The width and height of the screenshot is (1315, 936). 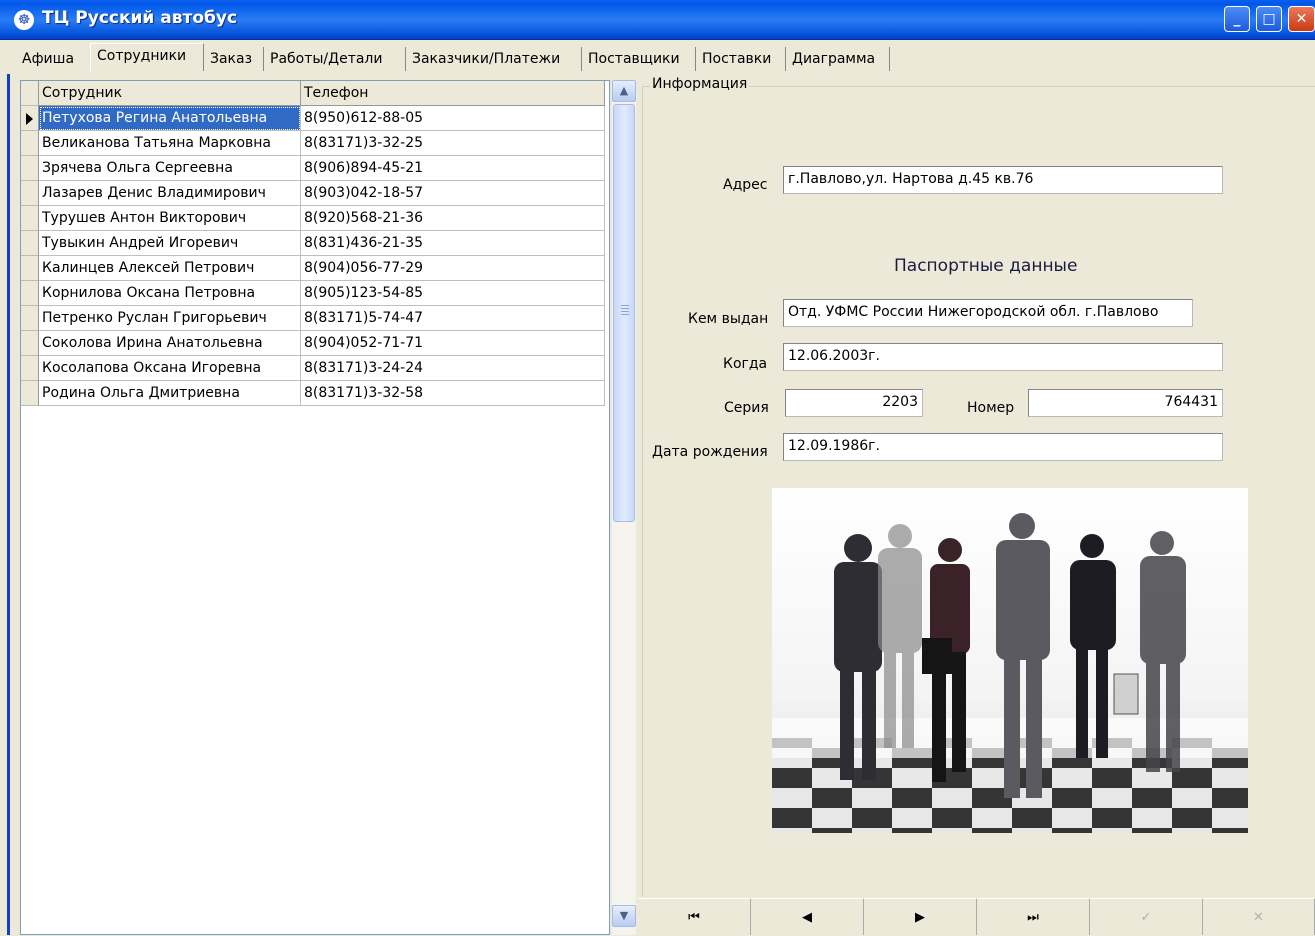 I want to click on employee-name-cell: Зрячева Ольга Сергеевна, so click(x=170, y=168).